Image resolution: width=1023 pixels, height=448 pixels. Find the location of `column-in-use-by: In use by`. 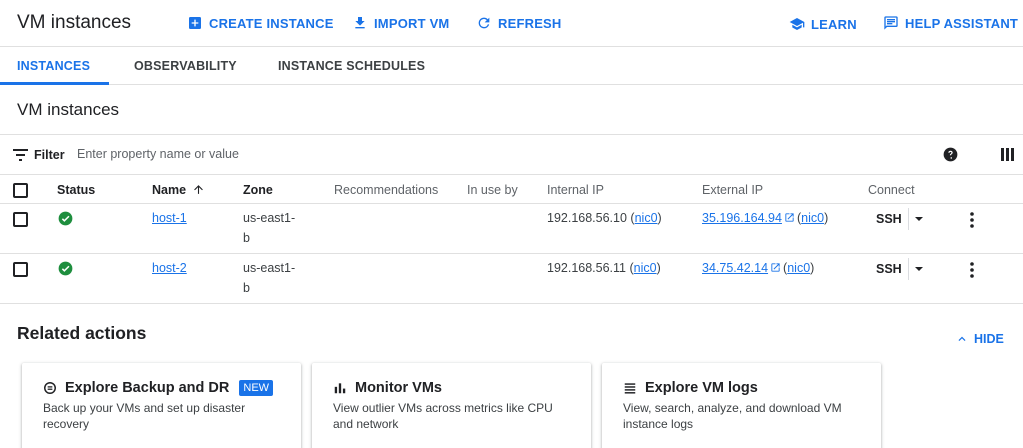

column-in-use-by: In use by is located at coordinates (492, 190).